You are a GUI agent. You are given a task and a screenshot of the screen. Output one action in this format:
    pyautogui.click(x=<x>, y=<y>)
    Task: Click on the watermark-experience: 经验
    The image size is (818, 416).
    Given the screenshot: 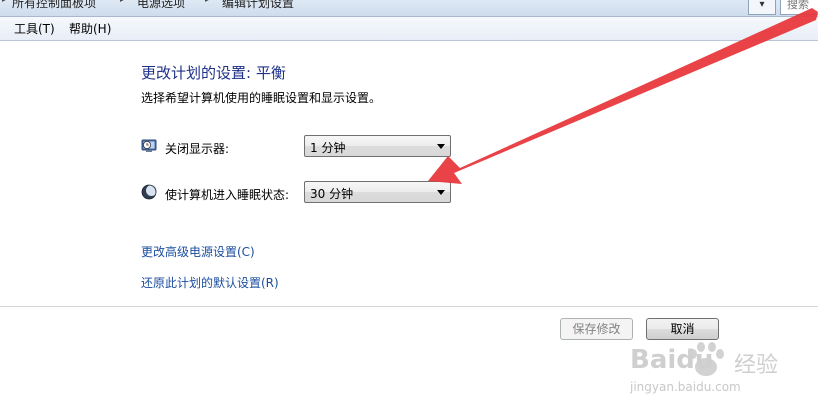 What is the action you would take?
    pyautogui.click(x=756, y=365)
    